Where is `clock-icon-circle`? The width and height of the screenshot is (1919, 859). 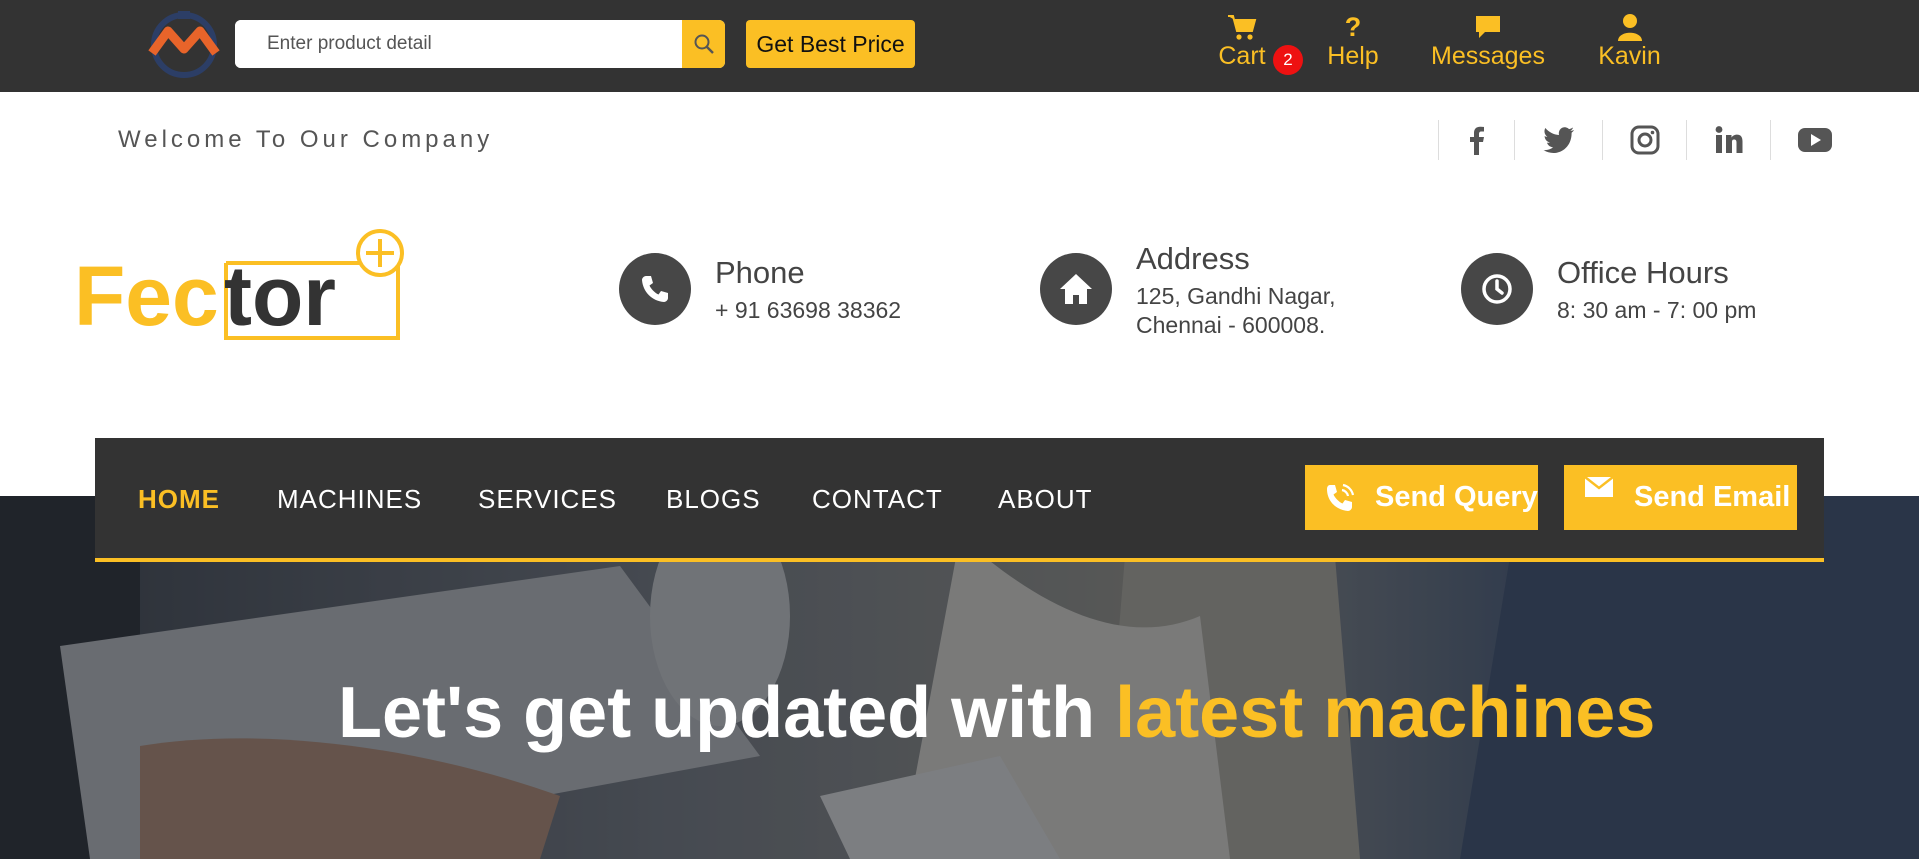
clock-icon-circle is located at coordinates (1497, 289).